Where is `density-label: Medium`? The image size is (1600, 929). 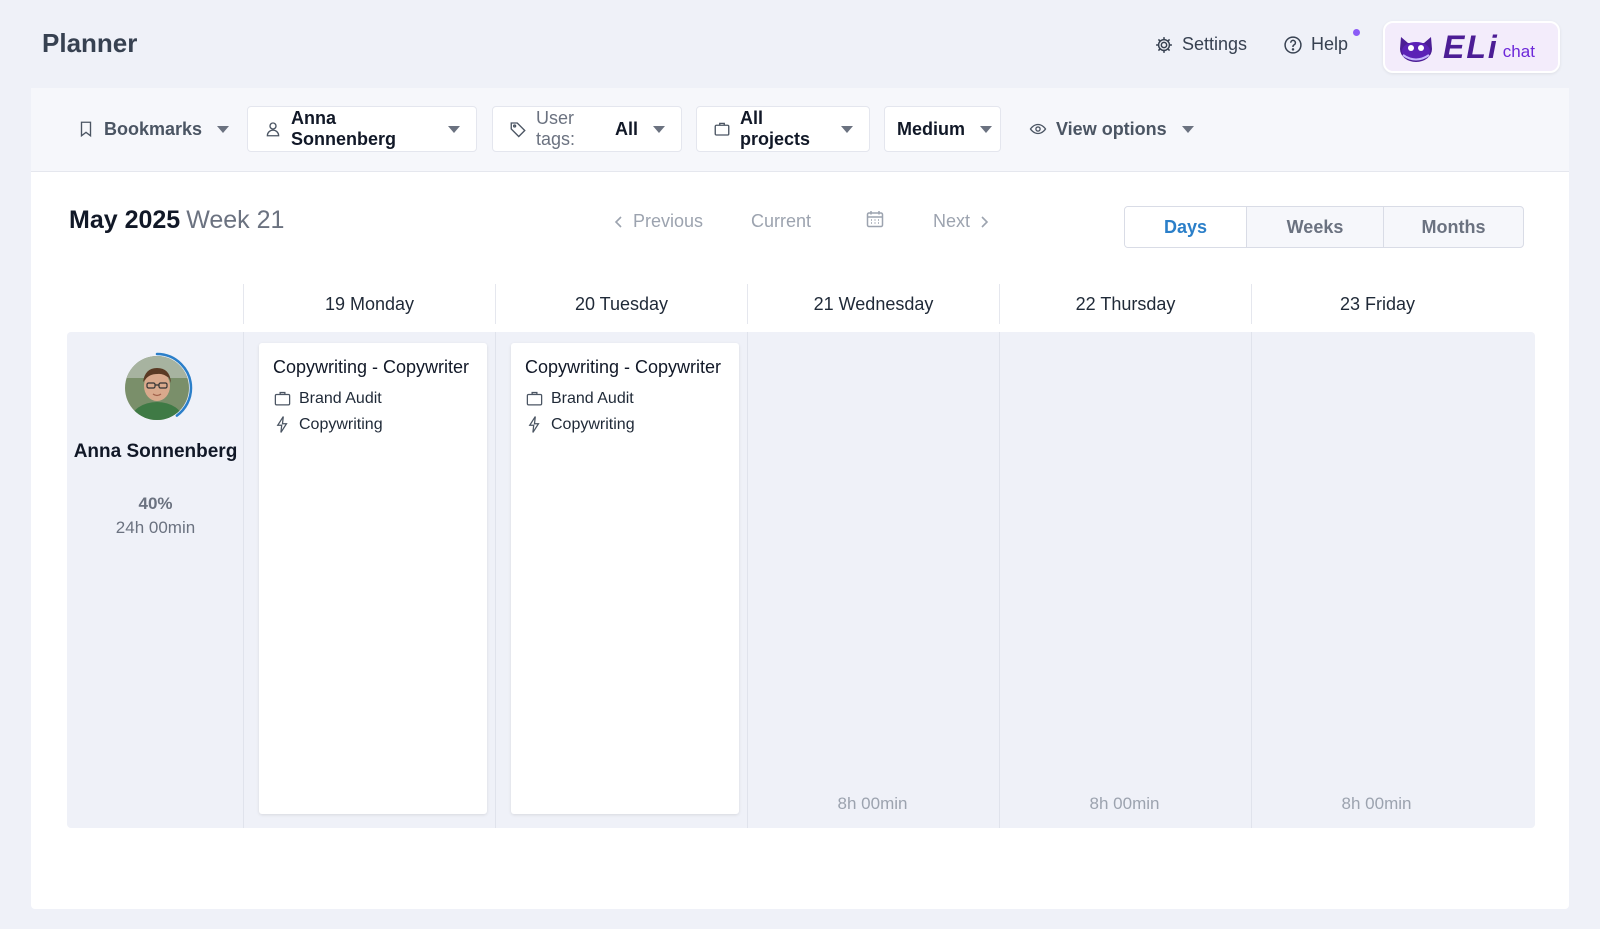 density-label: Medium is located at coordinates (931, 128).